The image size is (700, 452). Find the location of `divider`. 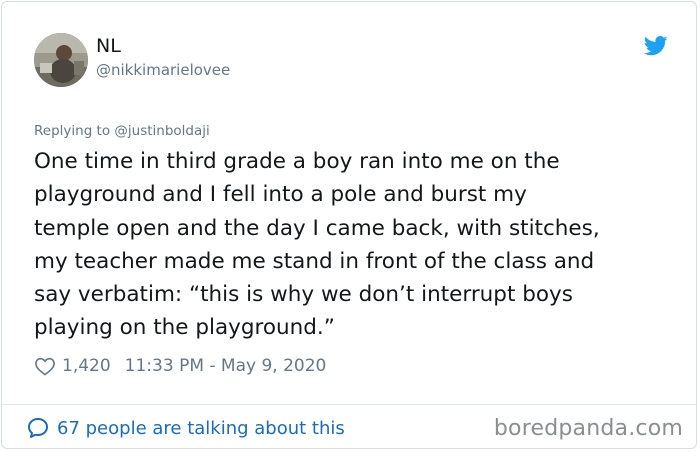

divider is located at coordinates (349, 404).